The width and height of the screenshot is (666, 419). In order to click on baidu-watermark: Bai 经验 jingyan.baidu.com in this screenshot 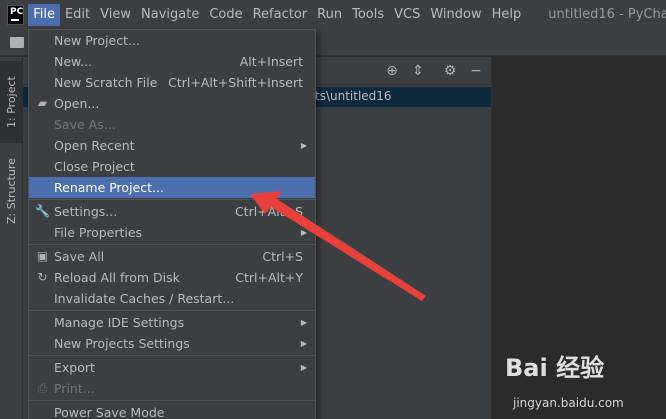, I will do `click(582, 382)`.